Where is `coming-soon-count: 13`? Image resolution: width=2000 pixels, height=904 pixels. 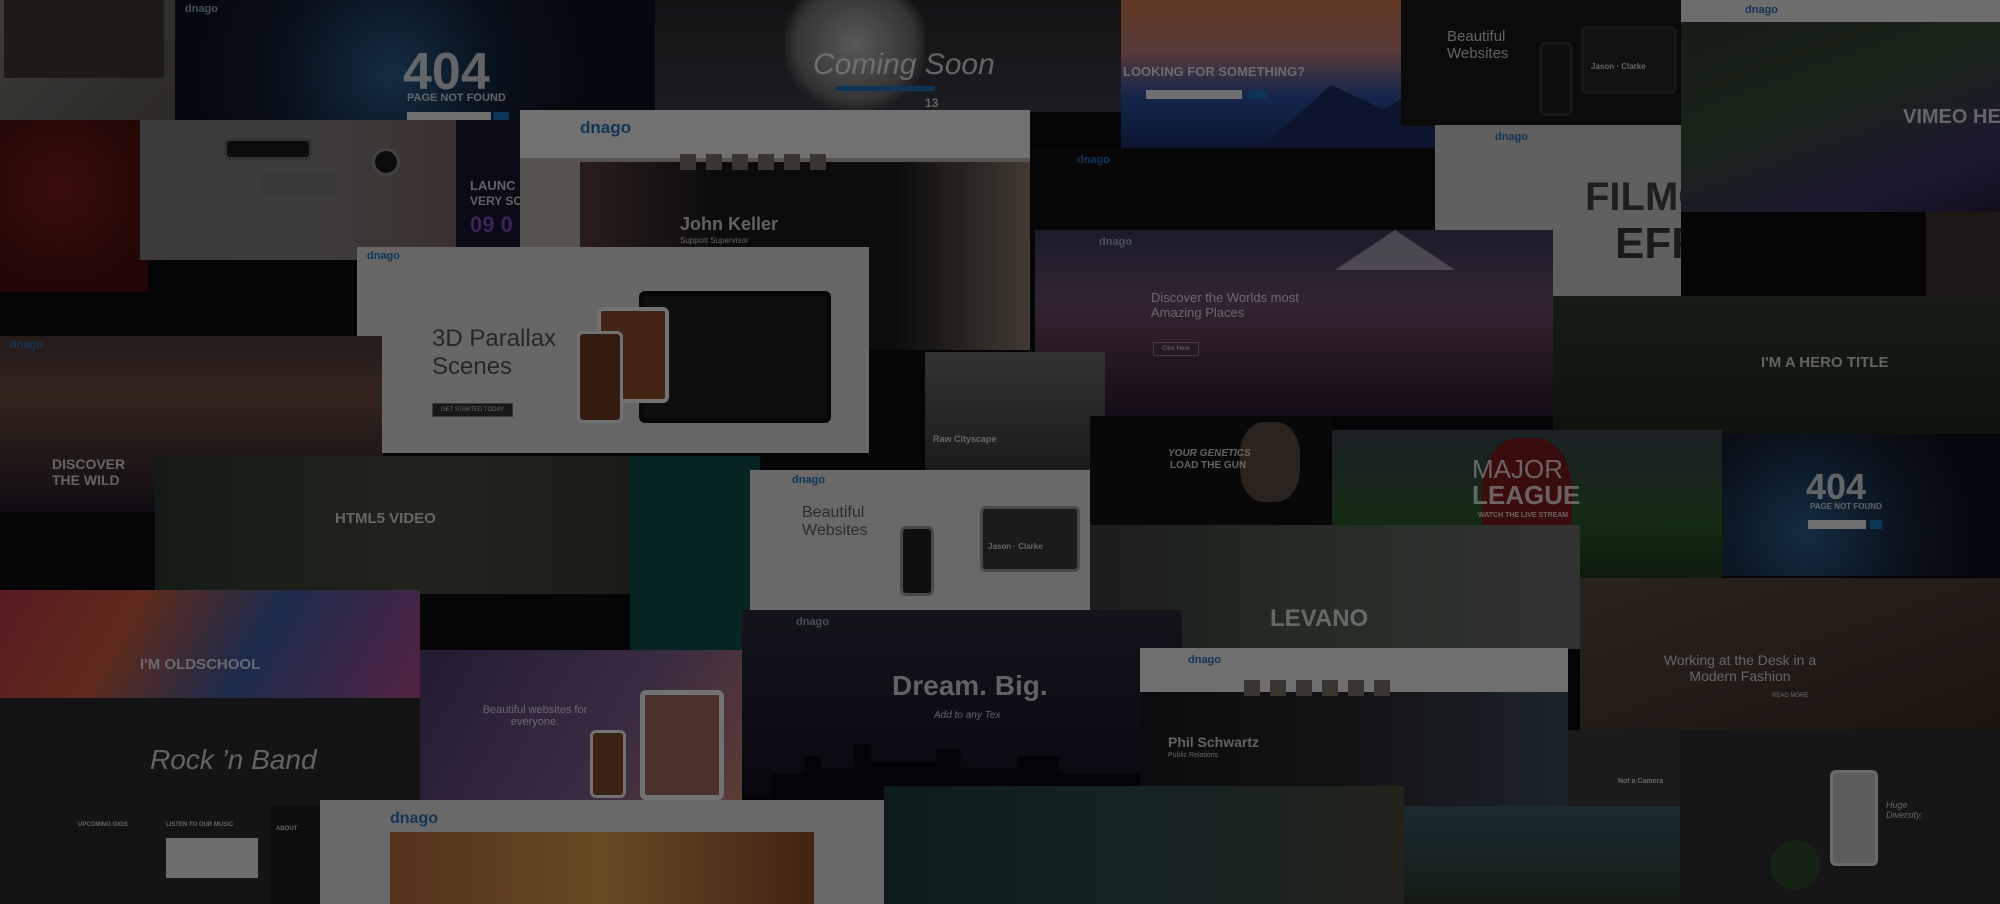
coming-soon-count: 13 is located at coordinates (932, 103).